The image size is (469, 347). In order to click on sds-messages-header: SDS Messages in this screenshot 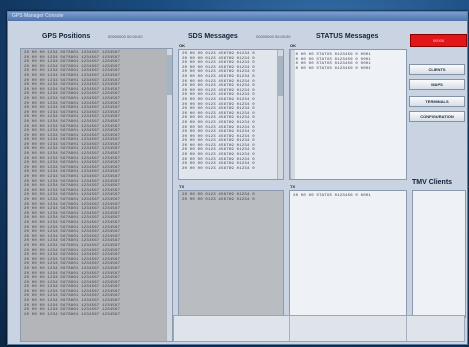, I will do `click(213, 36)`.